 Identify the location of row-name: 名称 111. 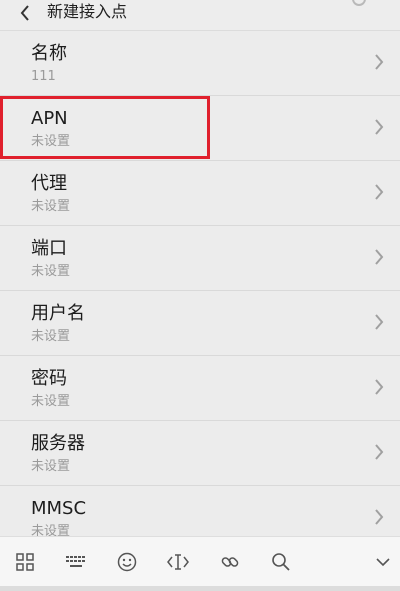
(200, 63).